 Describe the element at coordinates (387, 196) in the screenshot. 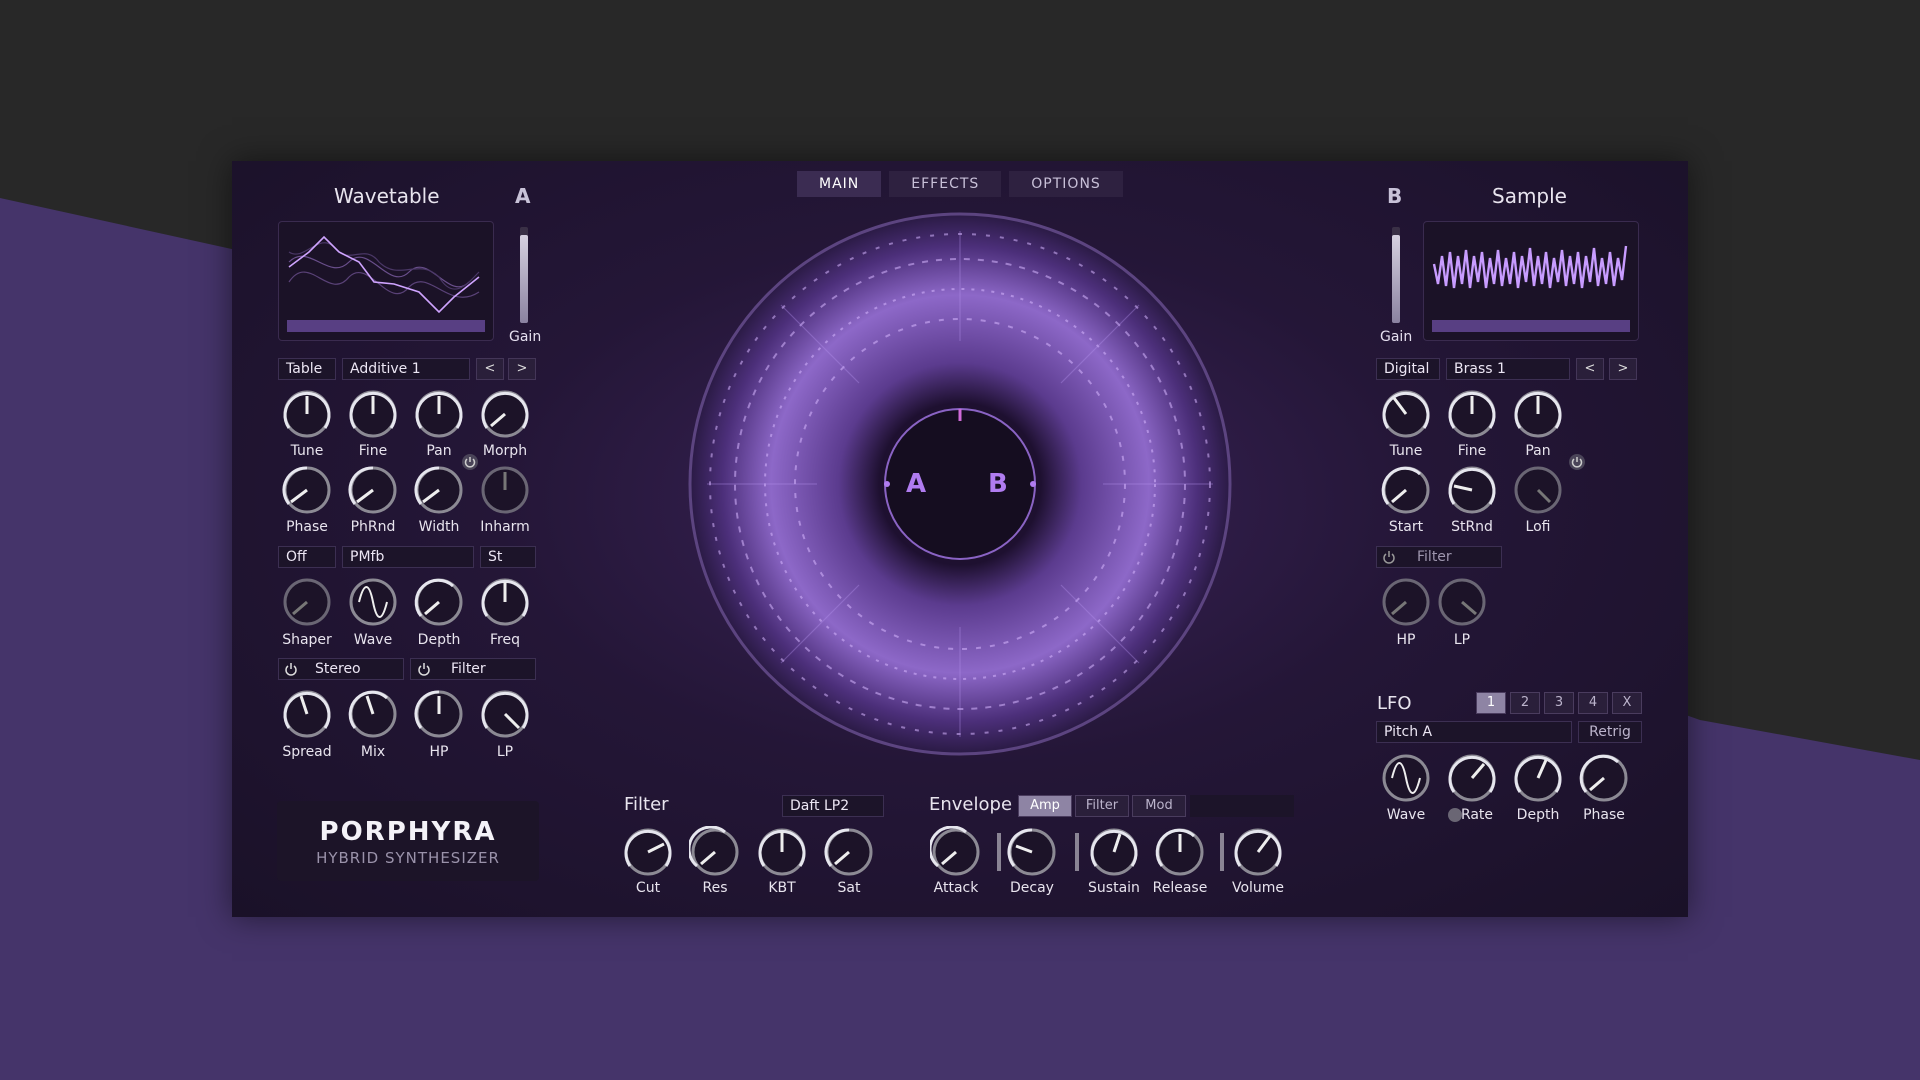

I see `osc-a-title: Wavetable` at that location.